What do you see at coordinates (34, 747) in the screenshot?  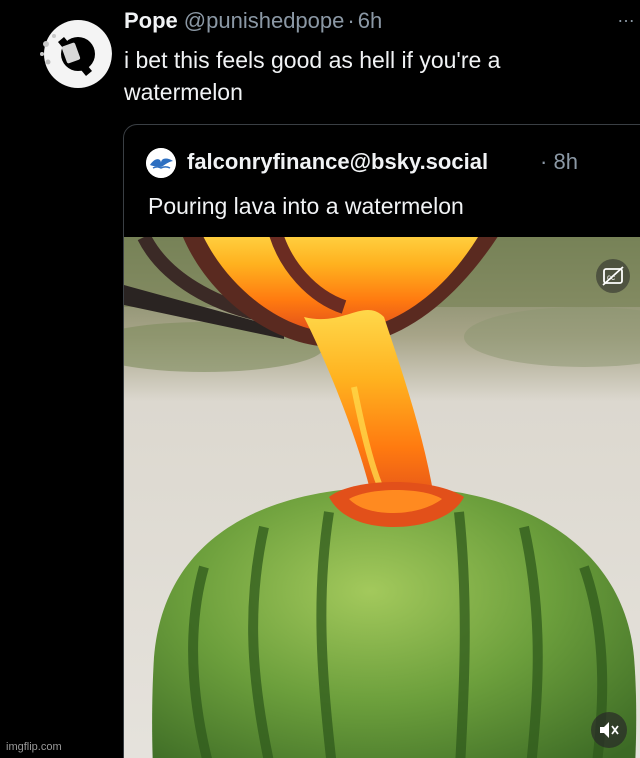 I see `imgflip-watermark: imgflip.com` at bounding box center [34, 747].